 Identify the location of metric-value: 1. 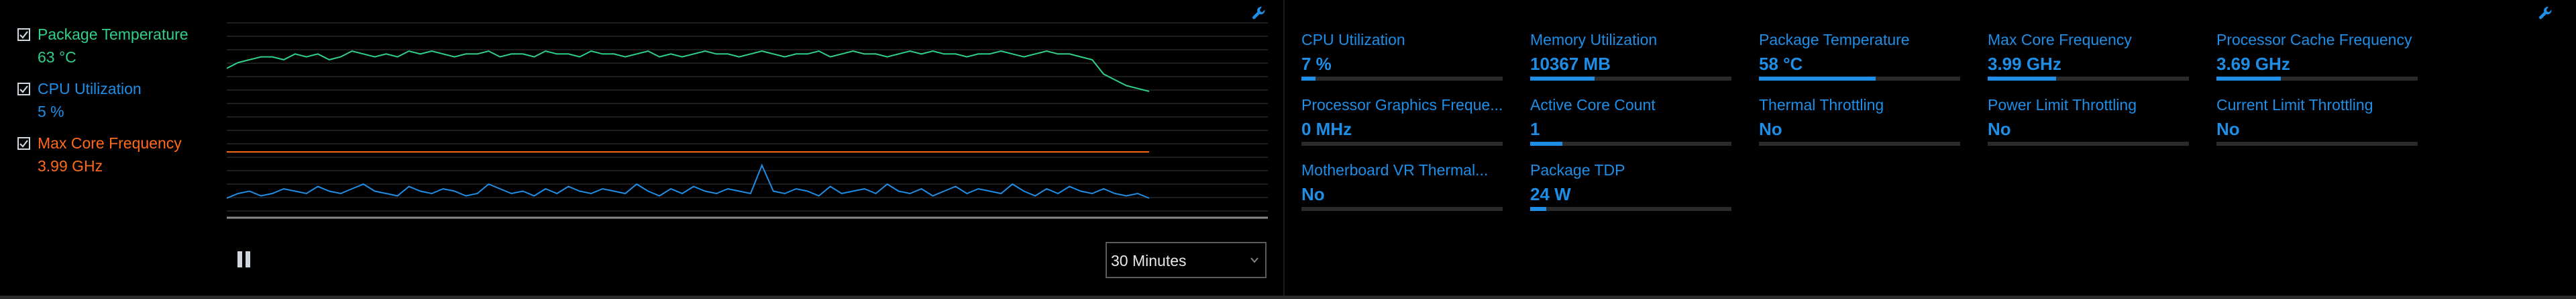
(1535, 129).